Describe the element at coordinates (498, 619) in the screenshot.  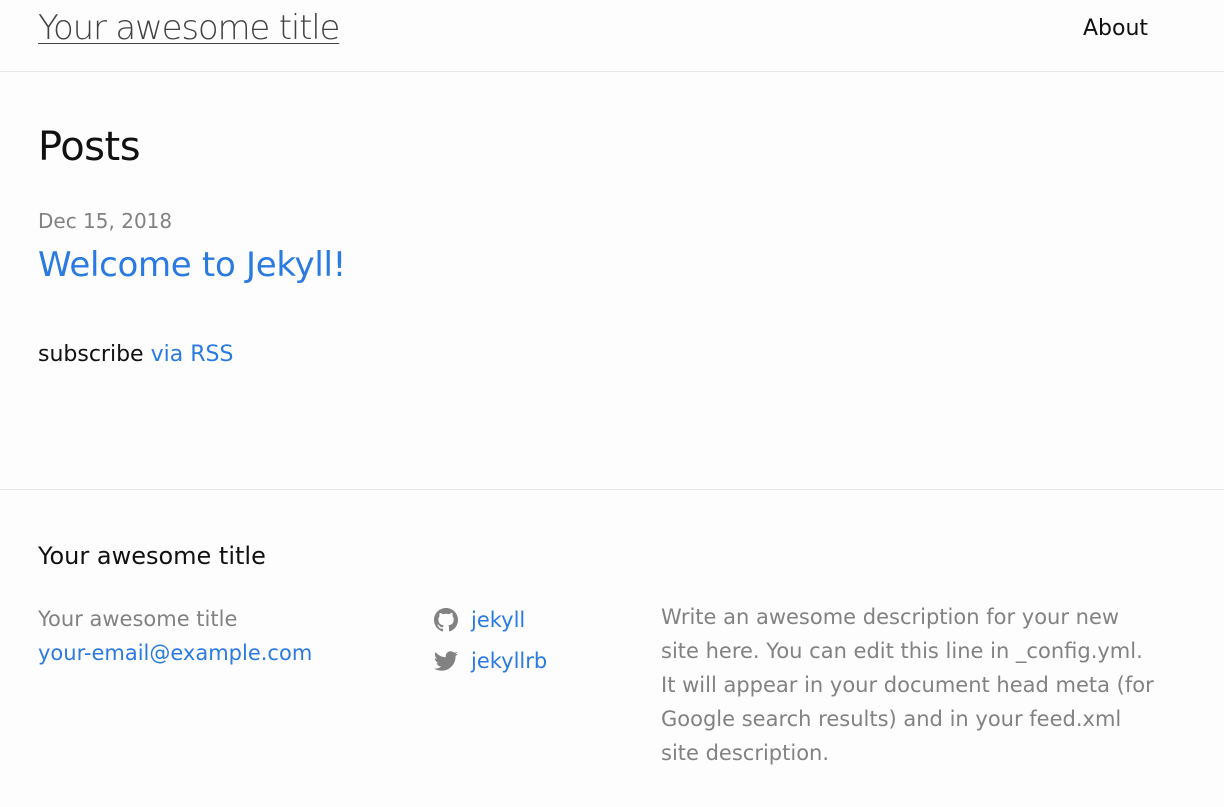
I see `github-username: jekyll` at that location.